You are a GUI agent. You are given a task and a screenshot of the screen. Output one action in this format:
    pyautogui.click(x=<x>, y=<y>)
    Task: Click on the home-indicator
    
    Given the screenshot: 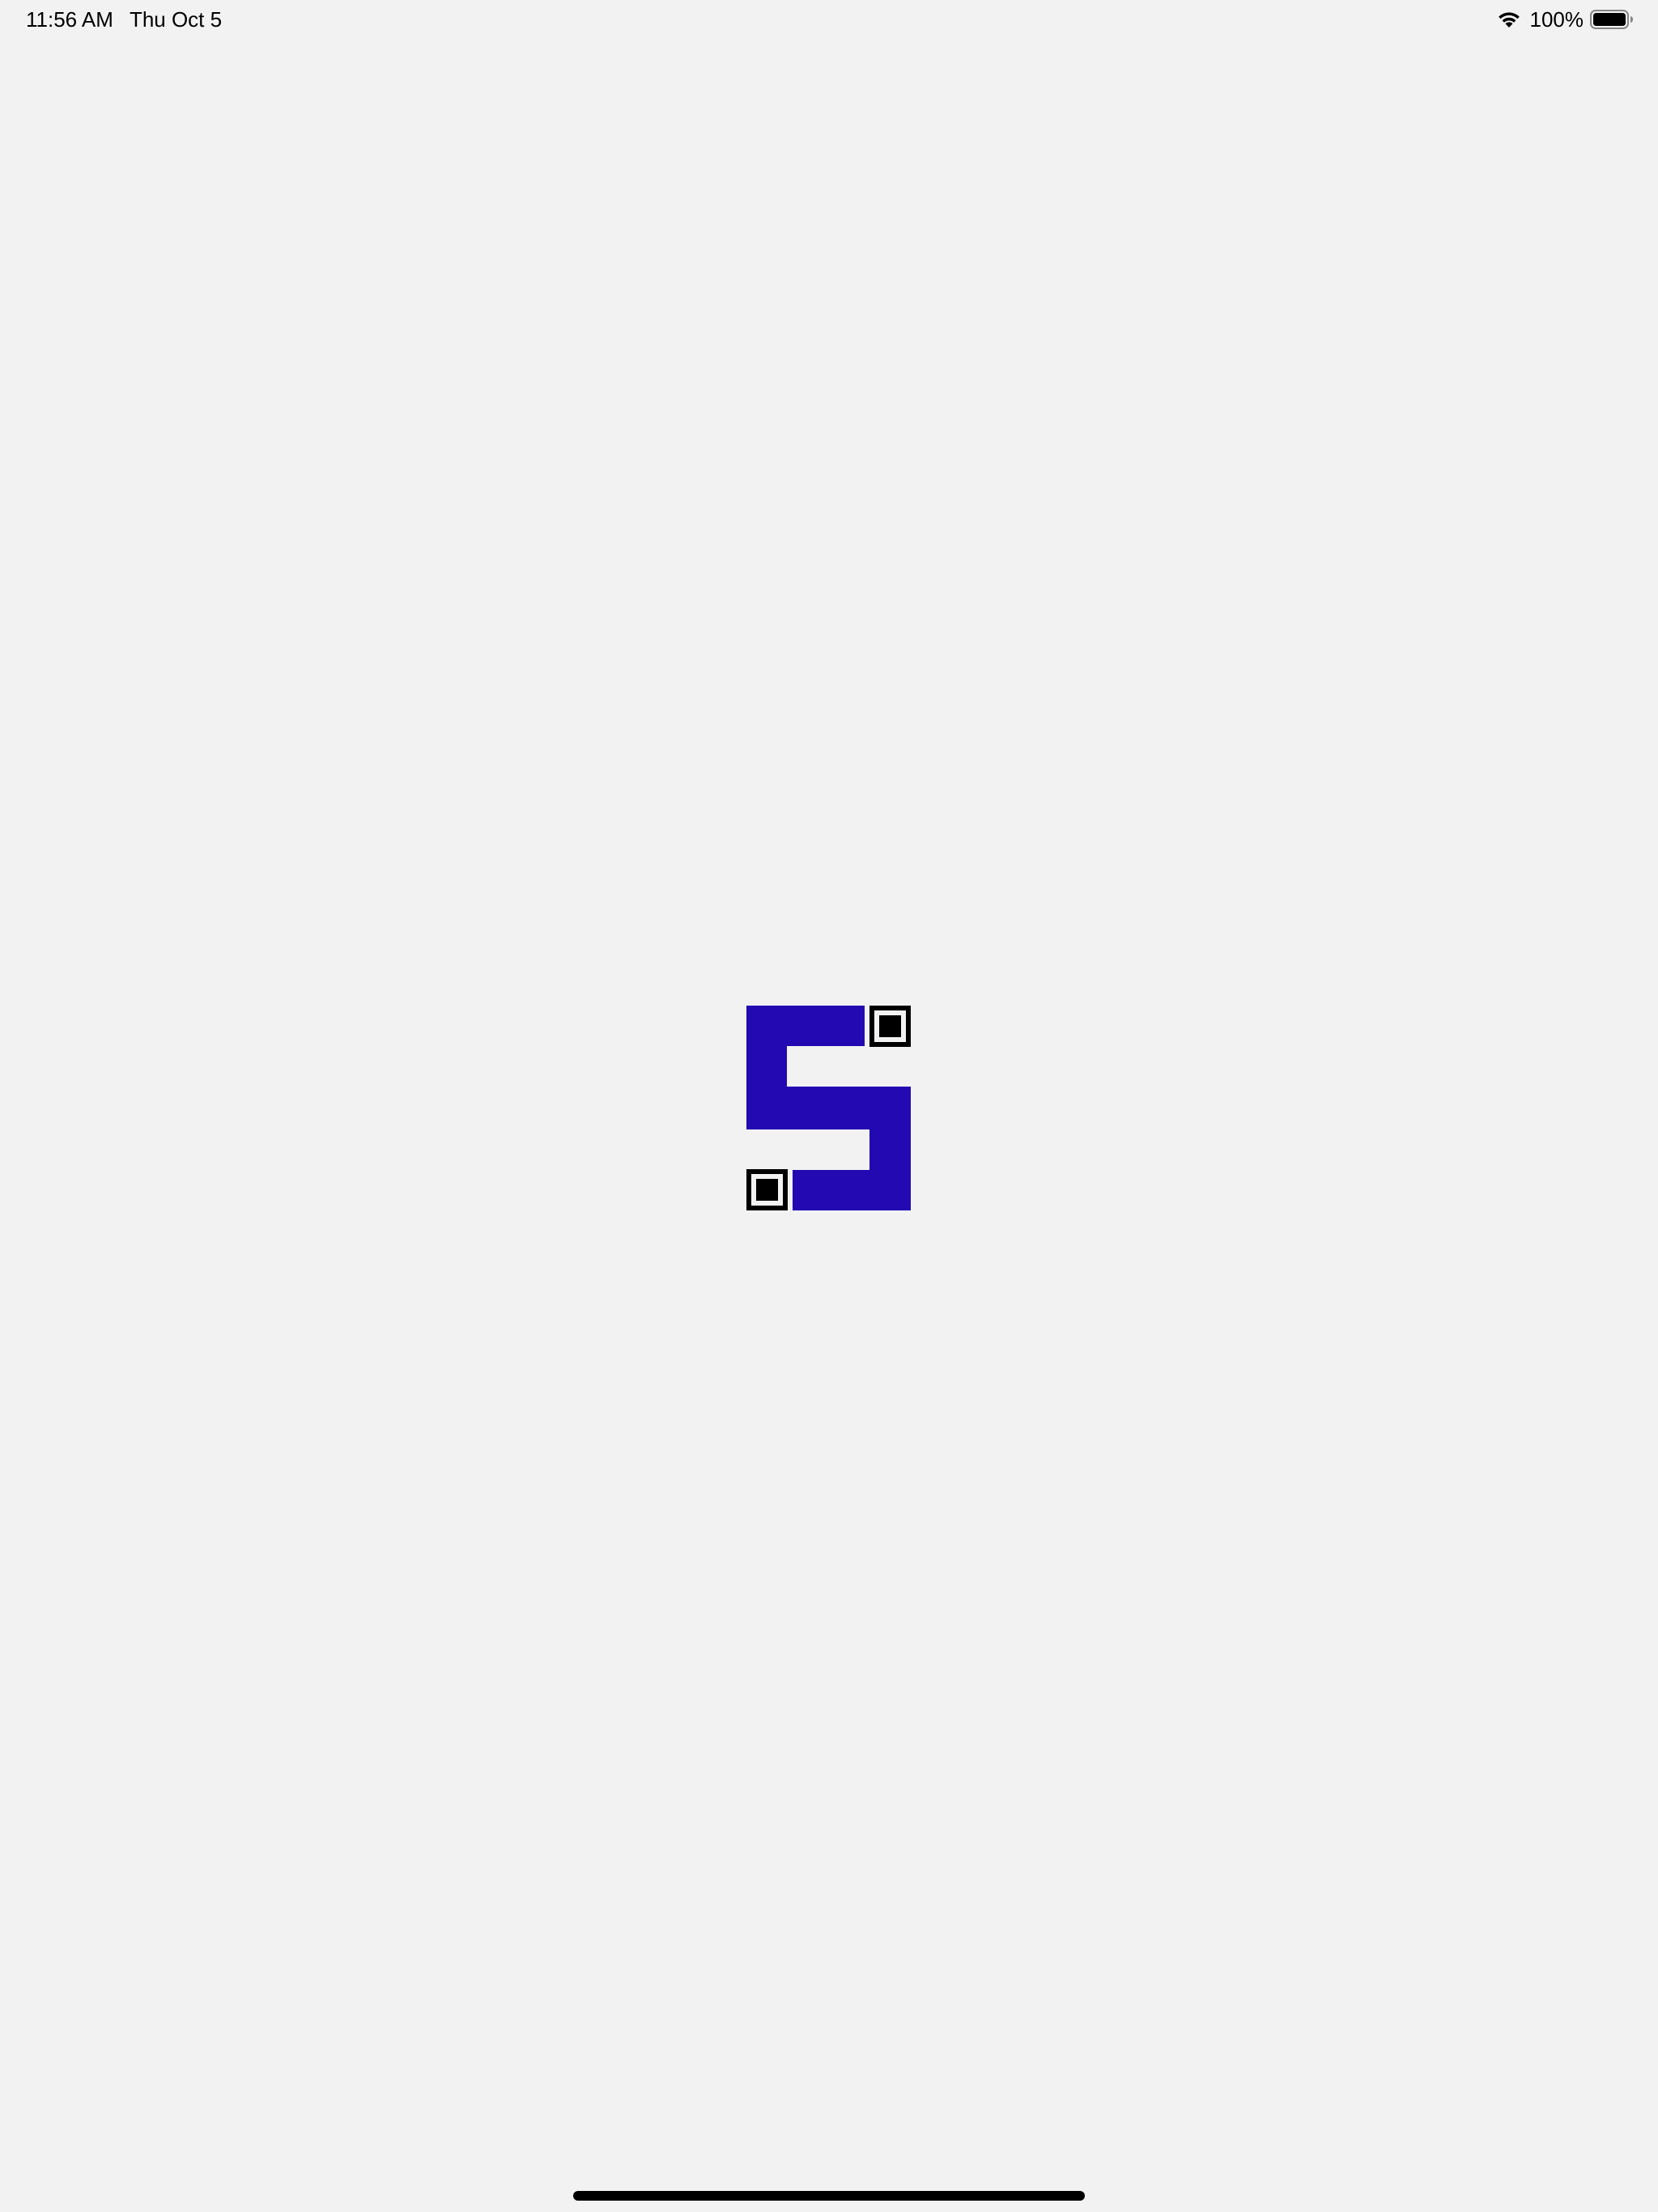 What is the action you would take?
    pyautogui.click(x=829, y=2196)
    